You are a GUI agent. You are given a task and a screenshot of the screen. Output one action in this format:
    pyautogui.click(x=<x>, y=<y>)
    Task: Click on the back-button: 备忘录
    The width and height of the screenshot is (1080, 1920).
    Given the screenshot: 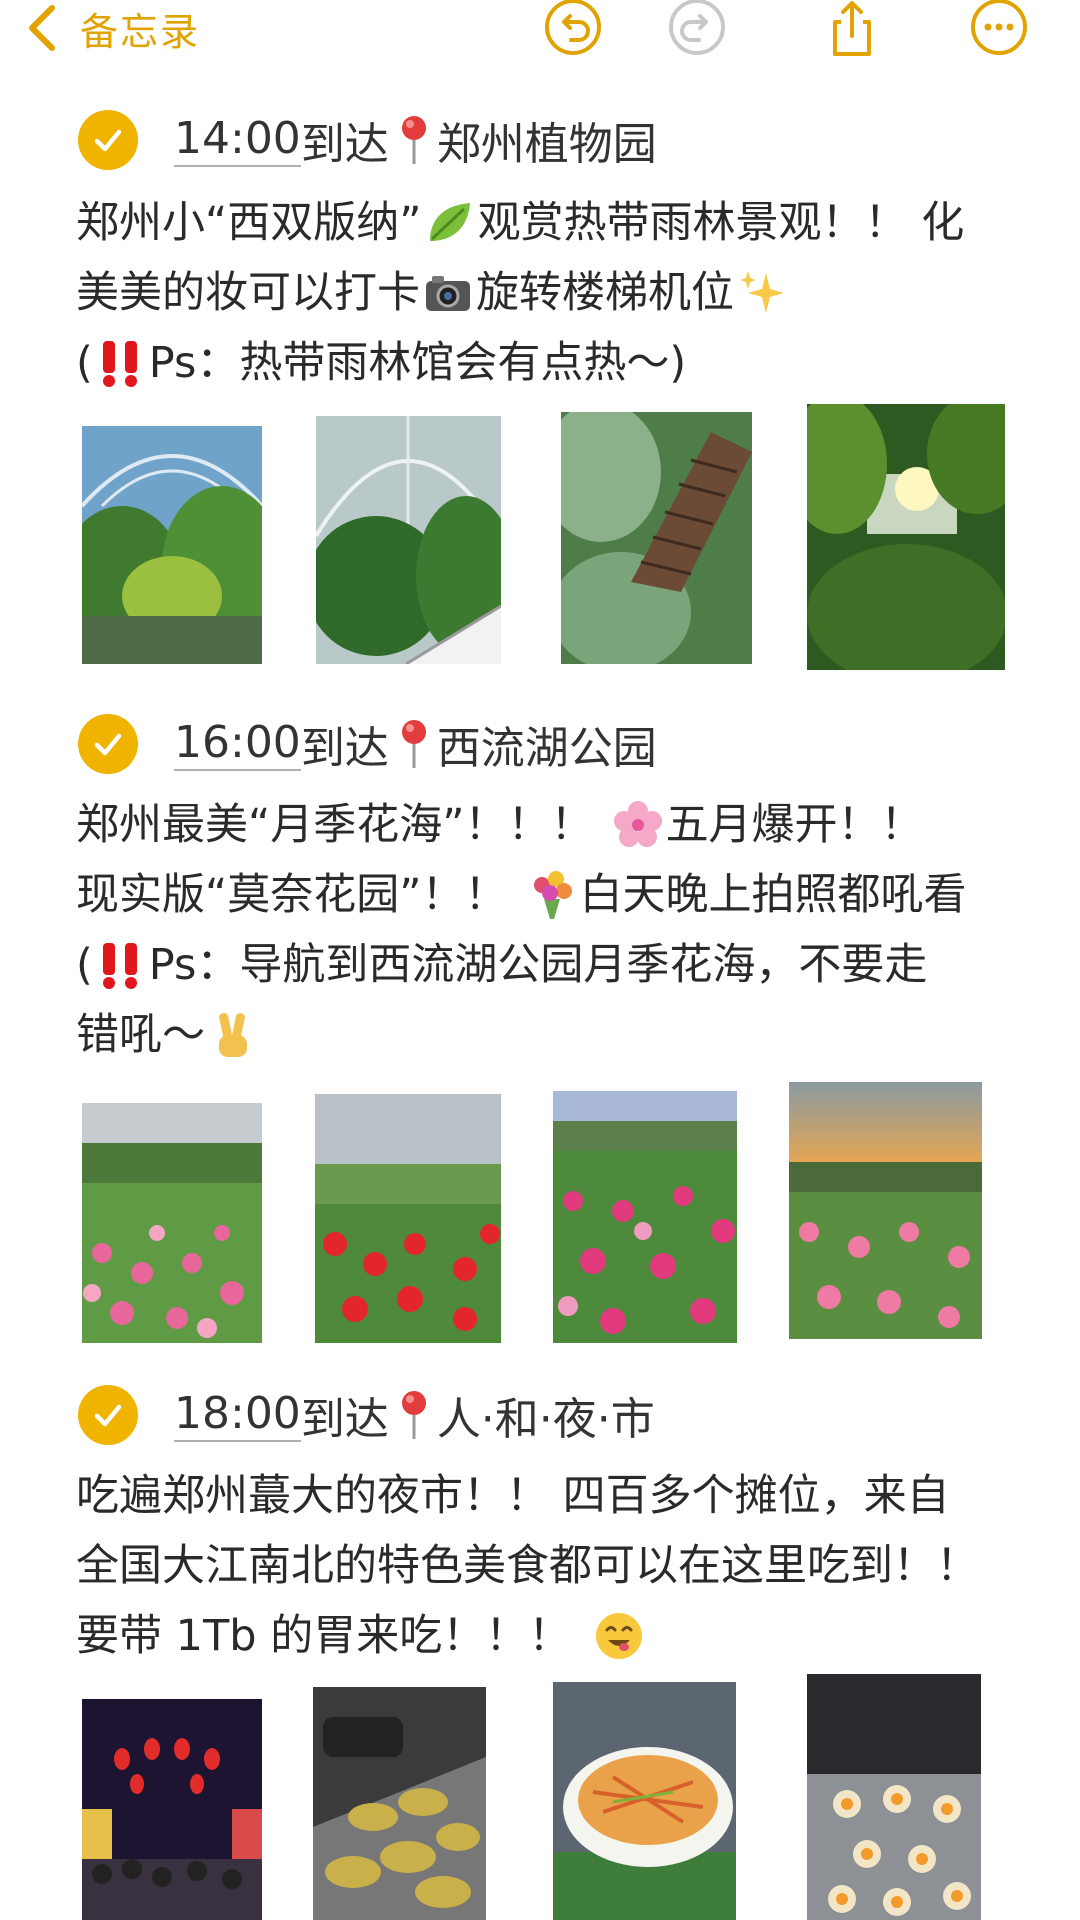 What is the action you would take?
    pyautogui.click(x=112, y=28)
    